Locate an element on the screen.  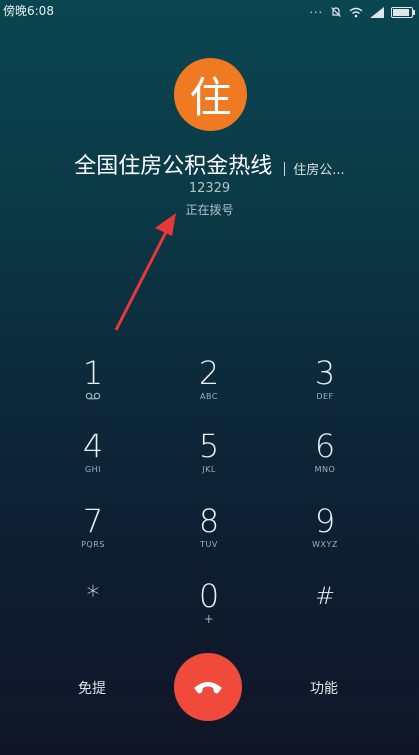
key-8: 8 TUV is located at coordinates (209, 533).